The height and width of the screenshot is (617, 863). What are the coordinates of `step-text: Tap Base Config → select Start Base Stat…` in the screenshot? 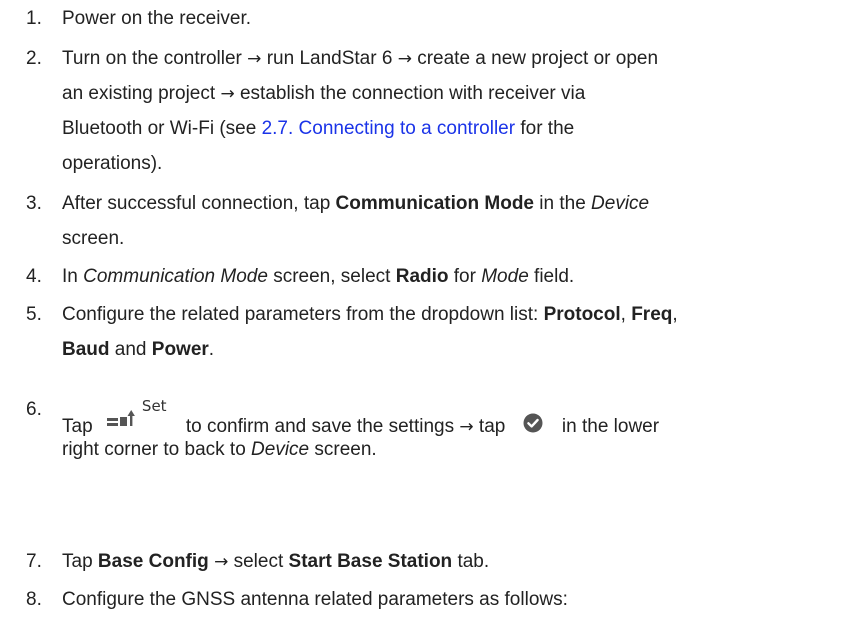 It's located at (276, 561).